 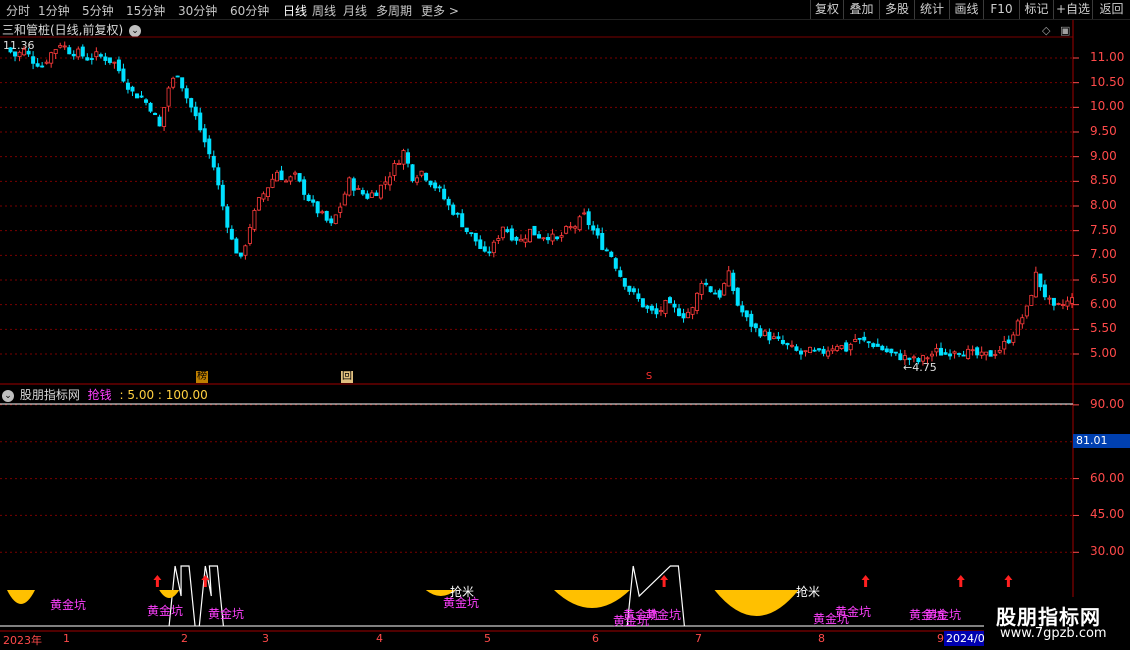 What do you see at coordinates (347, 377) in the screenshot?
I see `review-badge: 回` at bounding box center [347, 377].